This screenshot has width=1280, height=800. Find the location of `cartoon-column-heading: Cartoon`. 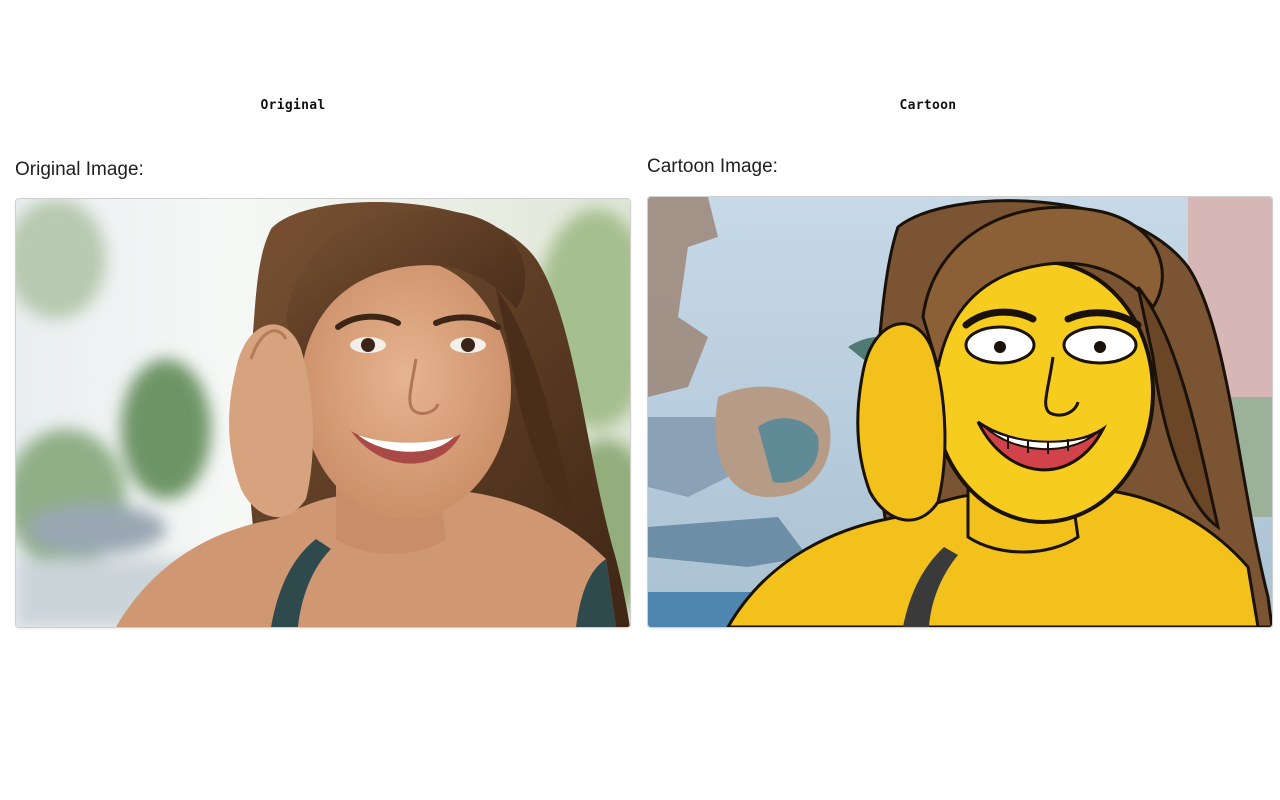

cartoon-column-heading: Cartoon is located at coordinates (928, 105).